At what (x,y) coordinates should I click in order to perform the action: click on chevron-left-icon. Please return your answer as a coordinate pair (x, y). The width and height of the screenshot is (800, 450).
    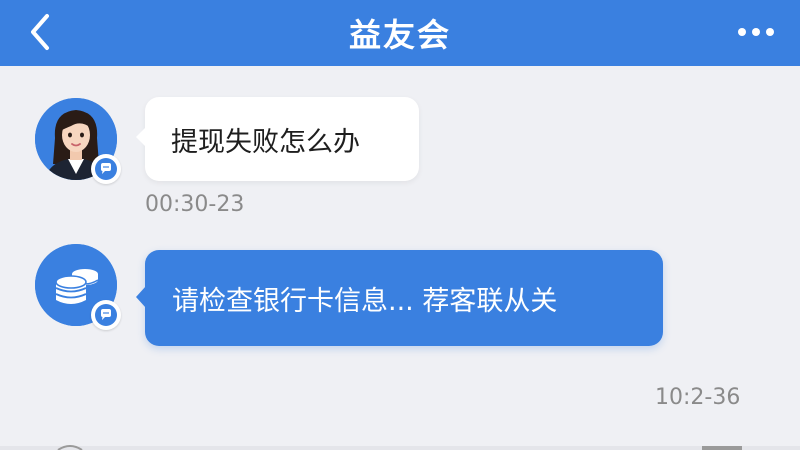
    Looking at the image, I should click on (40, 32).